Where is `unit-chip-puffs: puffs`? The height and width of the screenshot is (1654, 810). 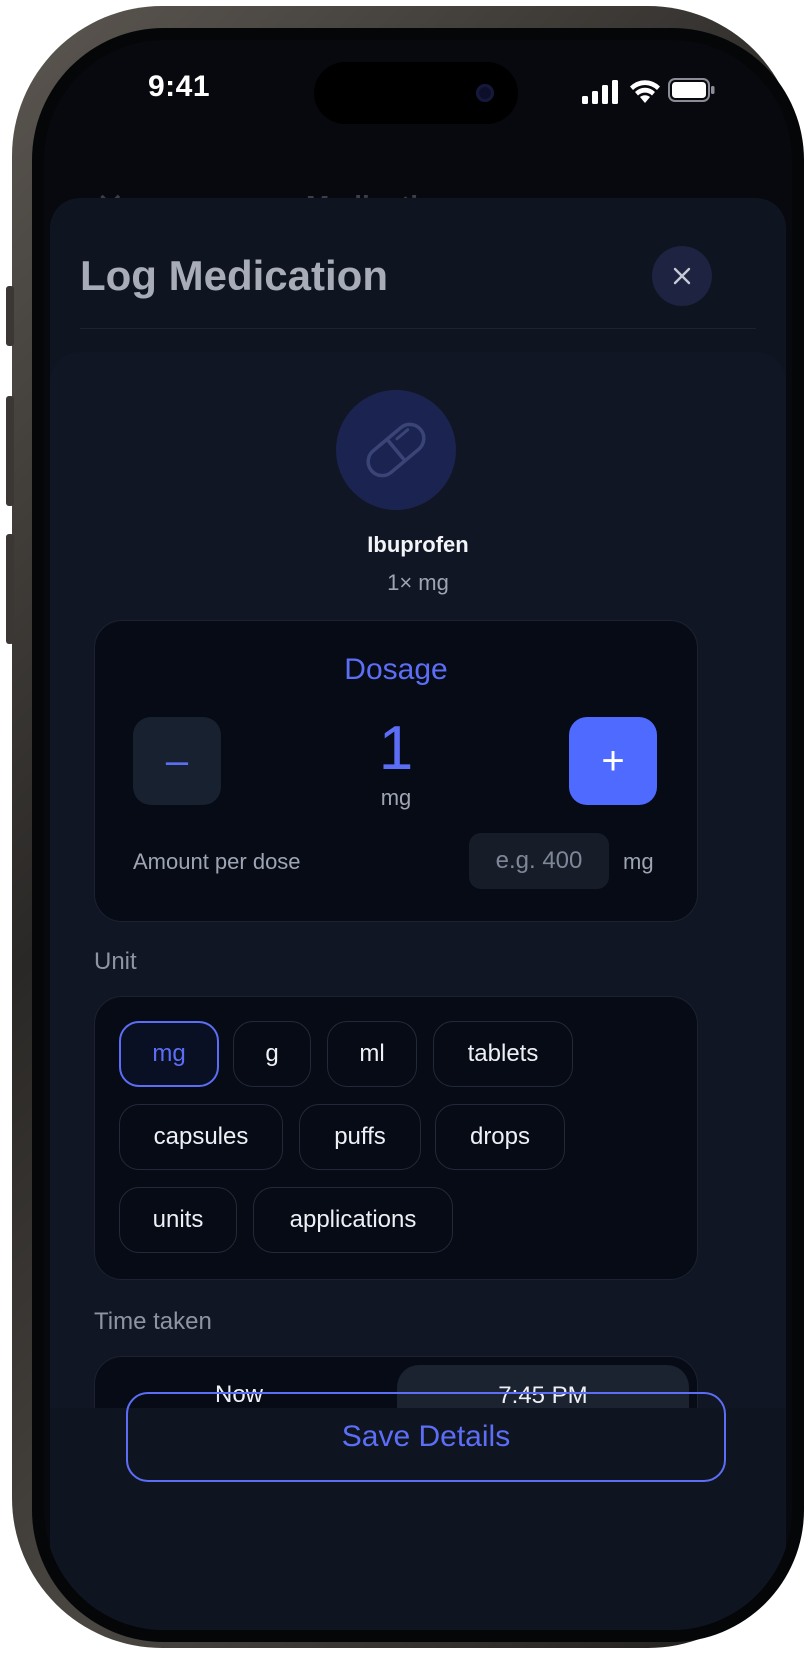 unit-chip-puffs: puffs is located at coordinates (360, 1137).